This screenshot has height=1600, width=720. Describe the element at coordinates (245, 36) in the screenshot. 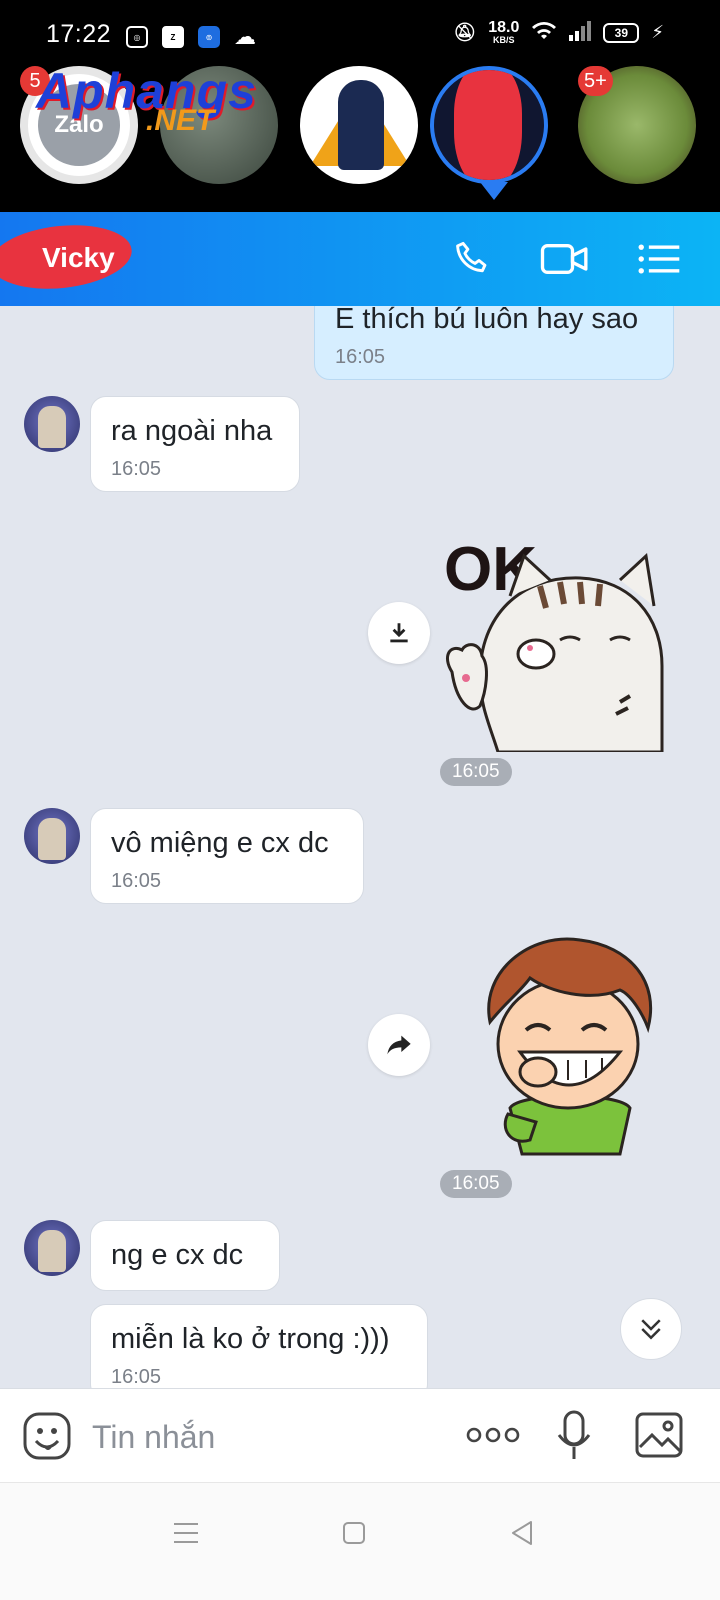

I see `cloud-icon: ☁` at that location.